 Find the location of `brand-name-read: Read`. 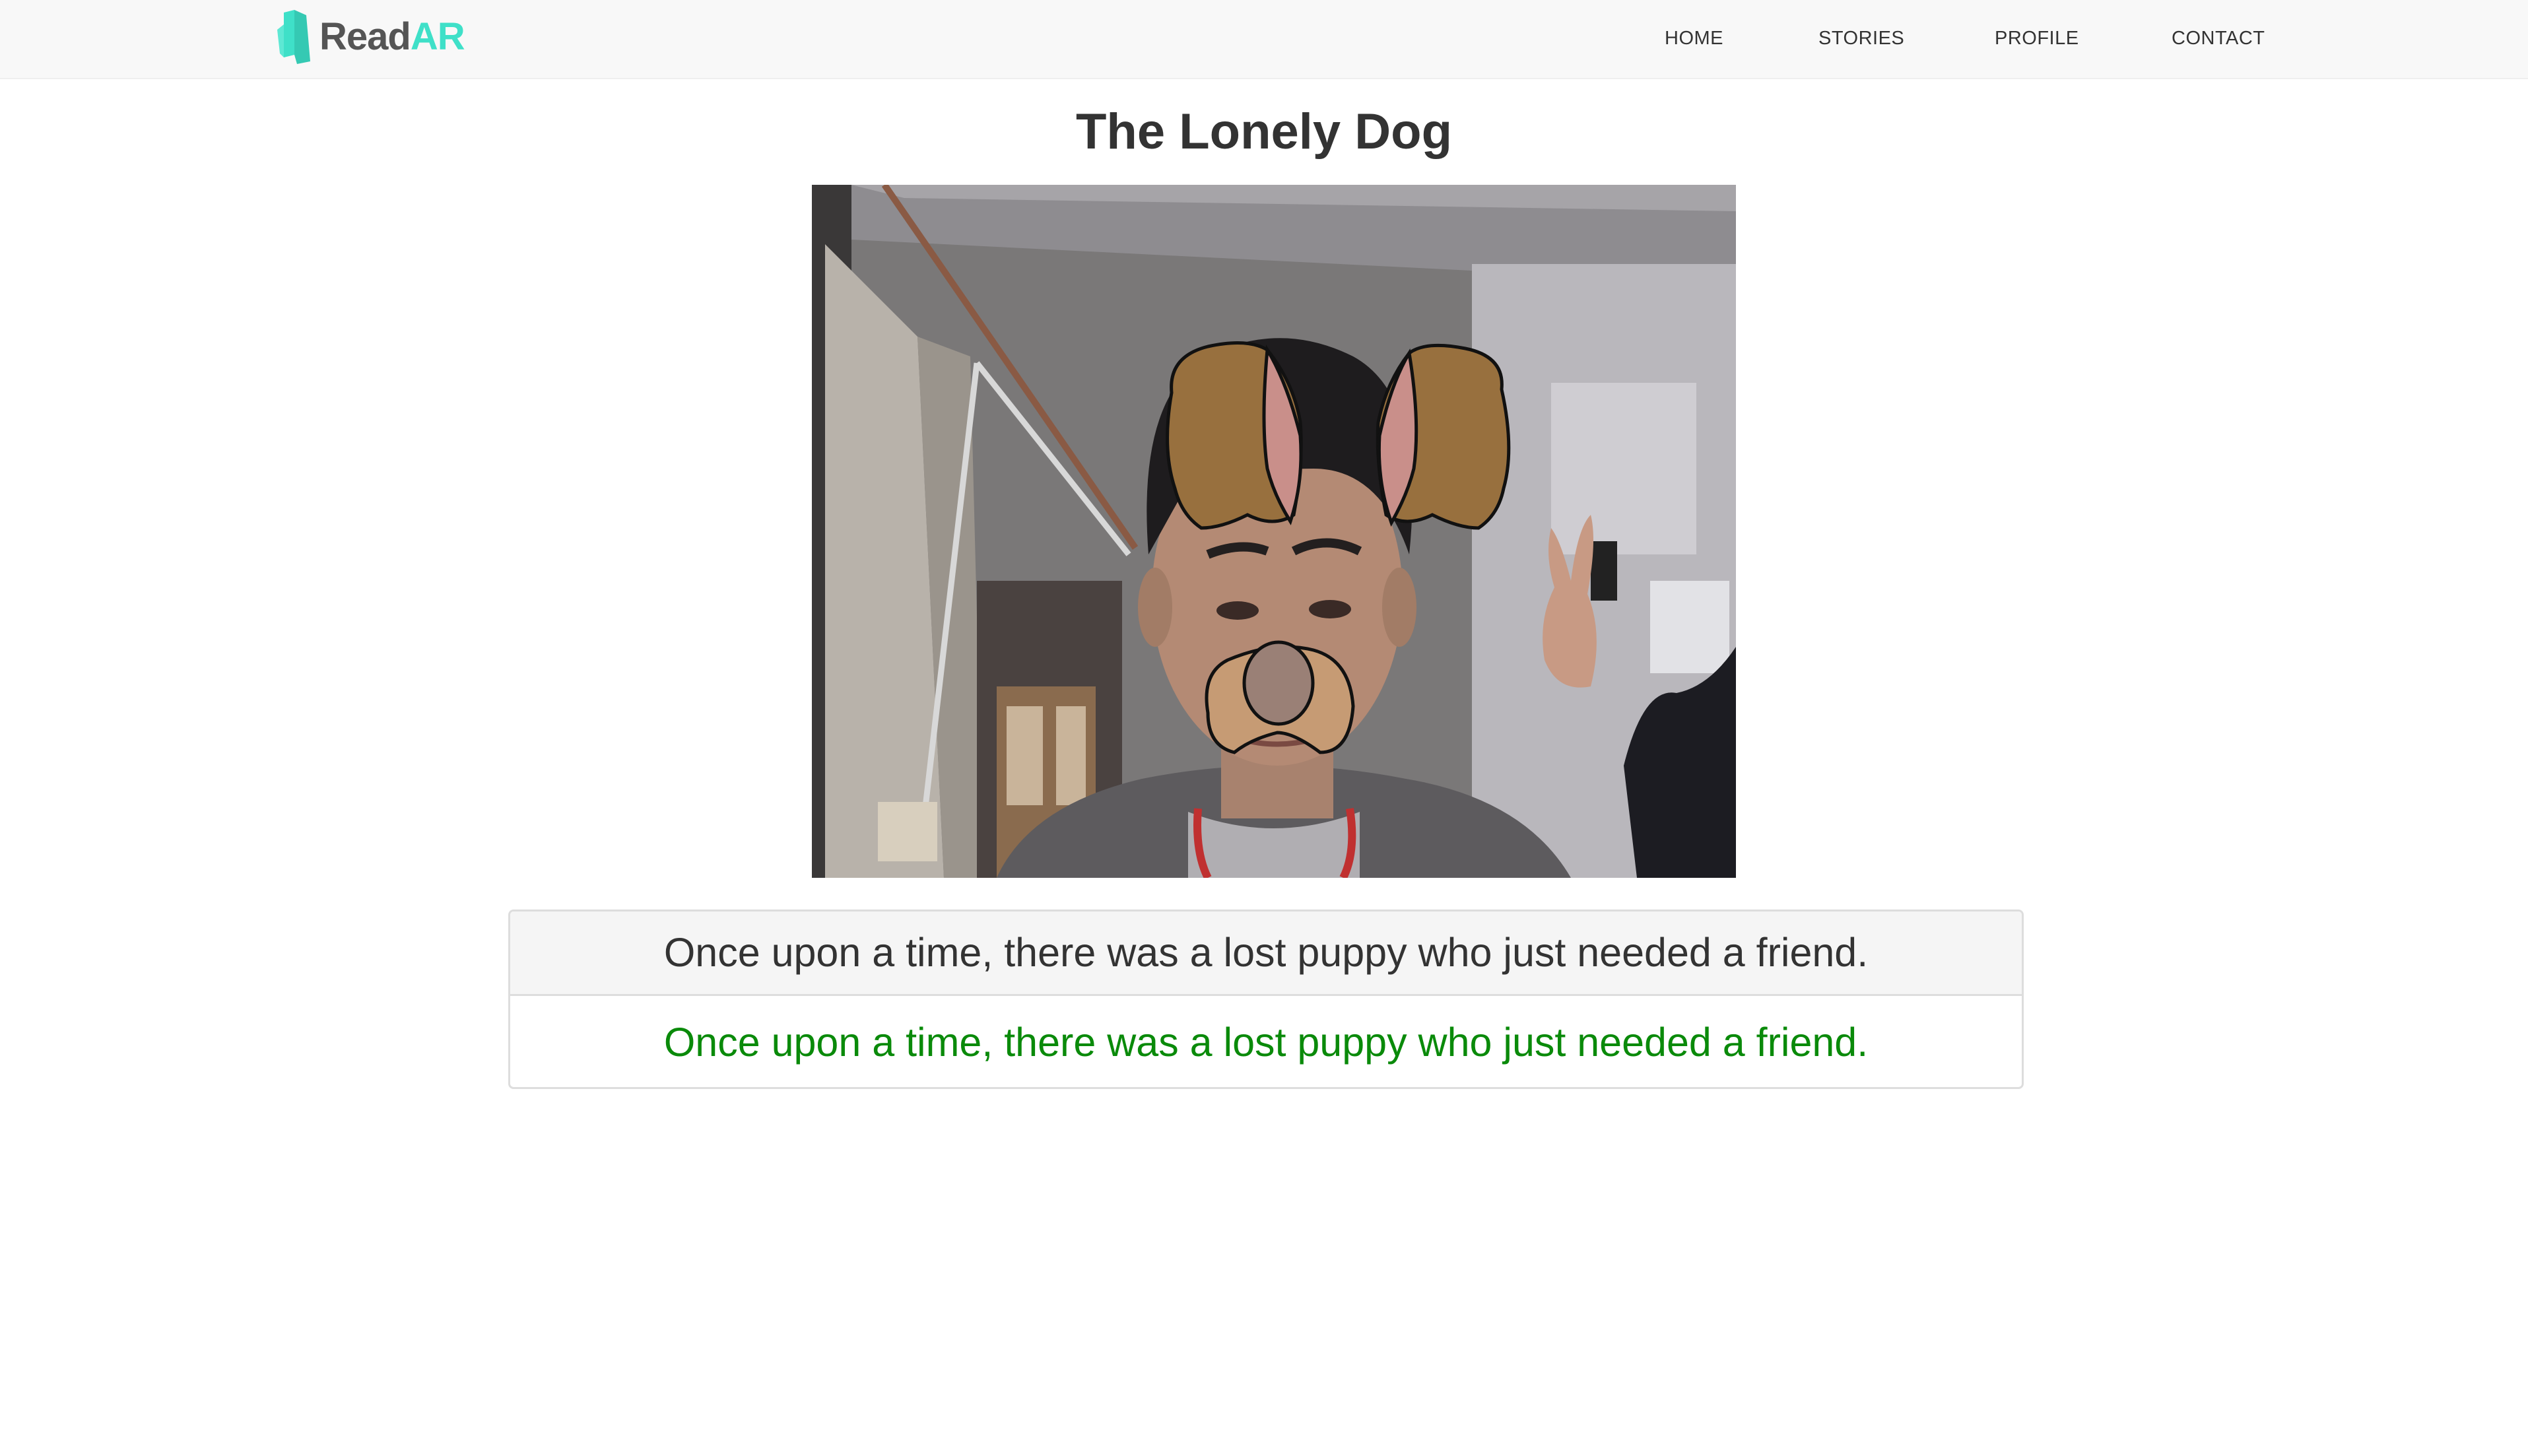

brand-name-read: Read is located at coordinates (365, 36).